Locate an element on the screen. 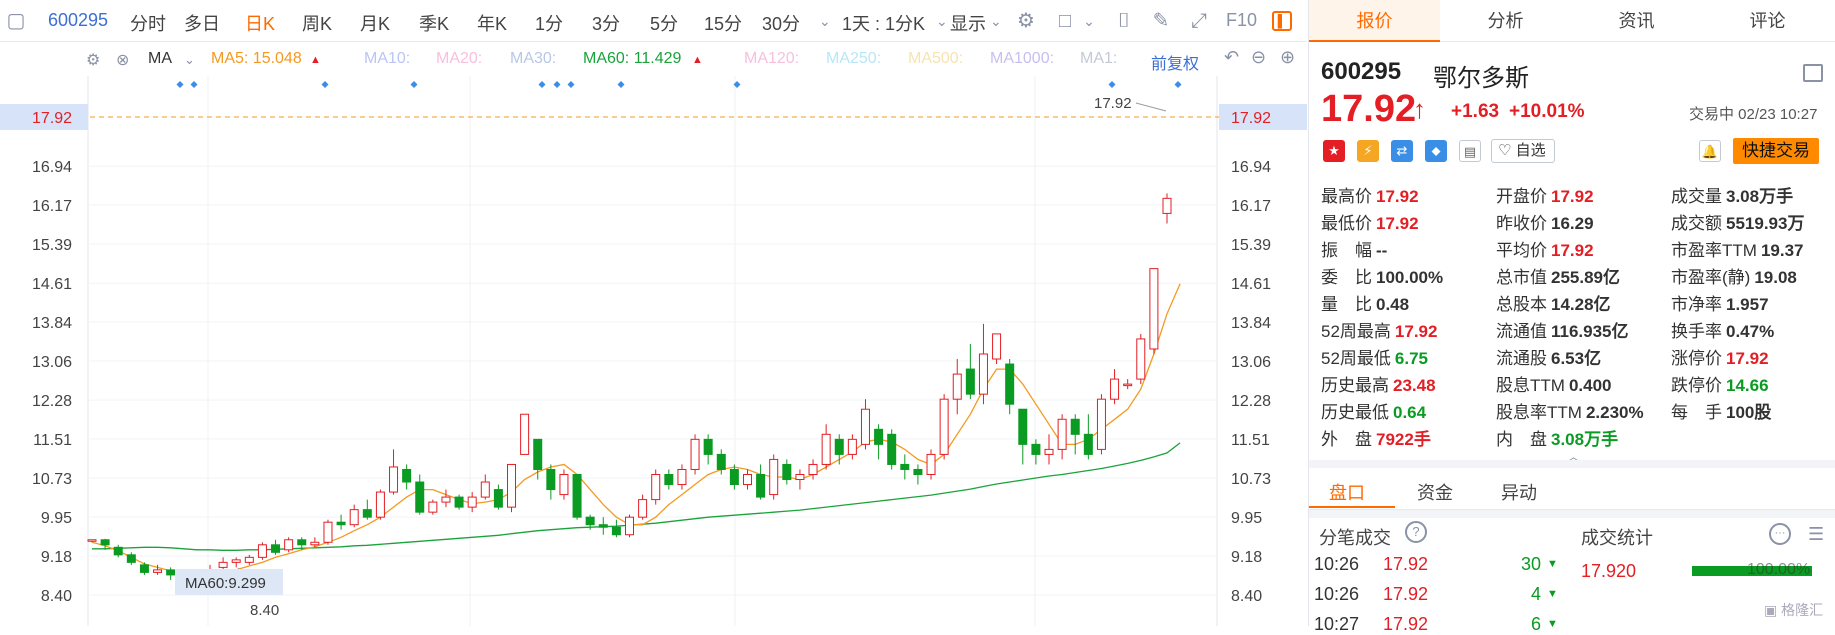  help-icon: ? is located at coordinates (1416, 532).